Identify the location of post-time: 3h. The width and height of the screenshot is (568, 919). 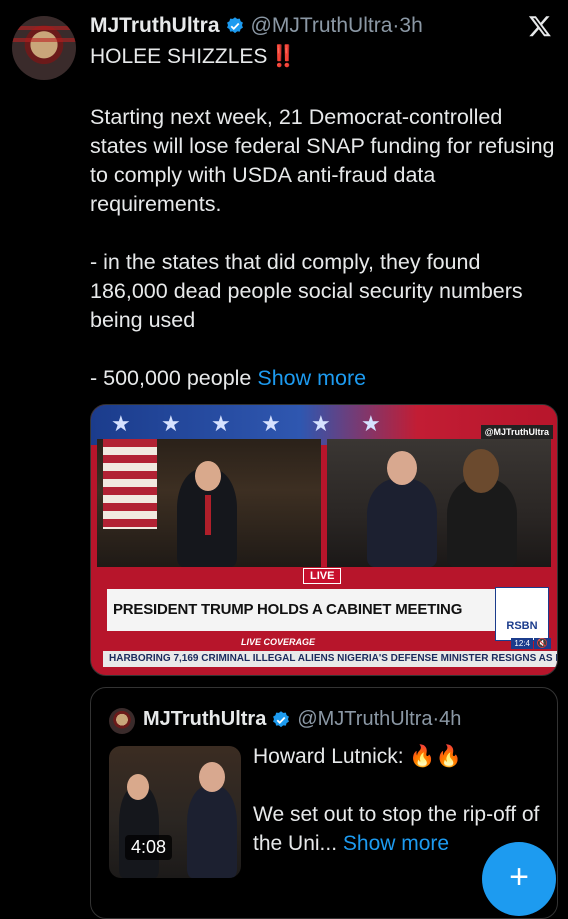
(410, 26).